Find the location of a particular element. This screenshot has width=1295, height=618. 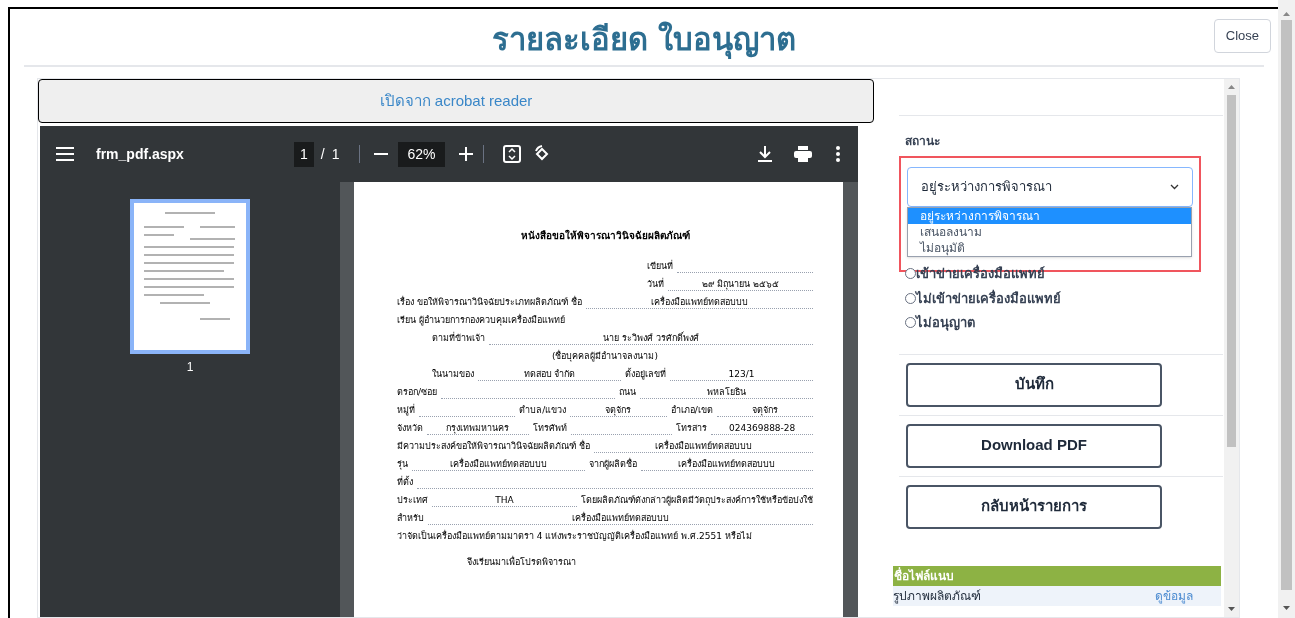

action-button: Download PDF is located at coordinates (1034, 445).